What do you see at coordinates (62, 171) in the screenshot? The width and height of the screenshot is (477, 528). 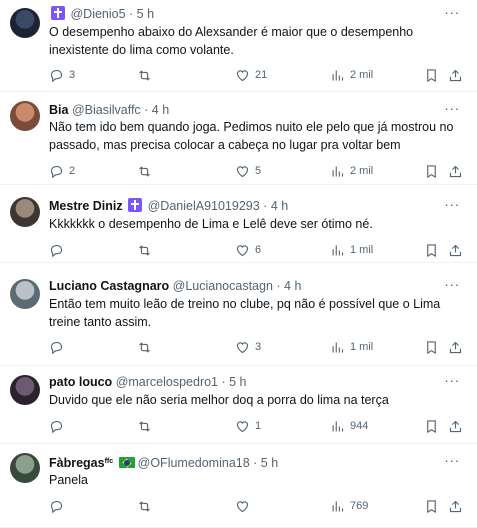 I see `reply-button: 2` at bounding box center [62, 171].